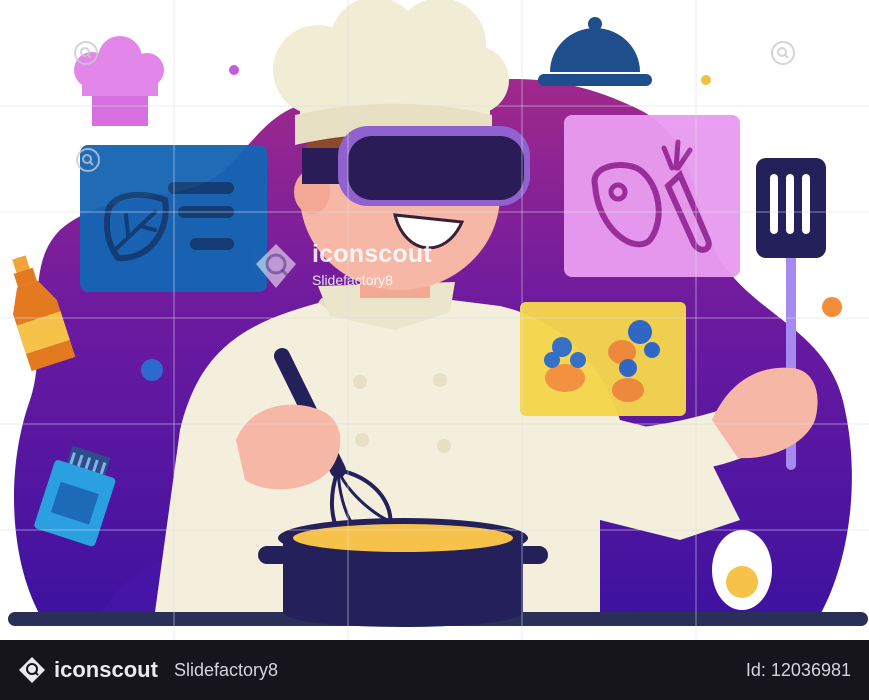  What do you see at coordinates (595, 51) in the screenshot?
I see `food-cloche-icon` at bounding box center [595, 51].